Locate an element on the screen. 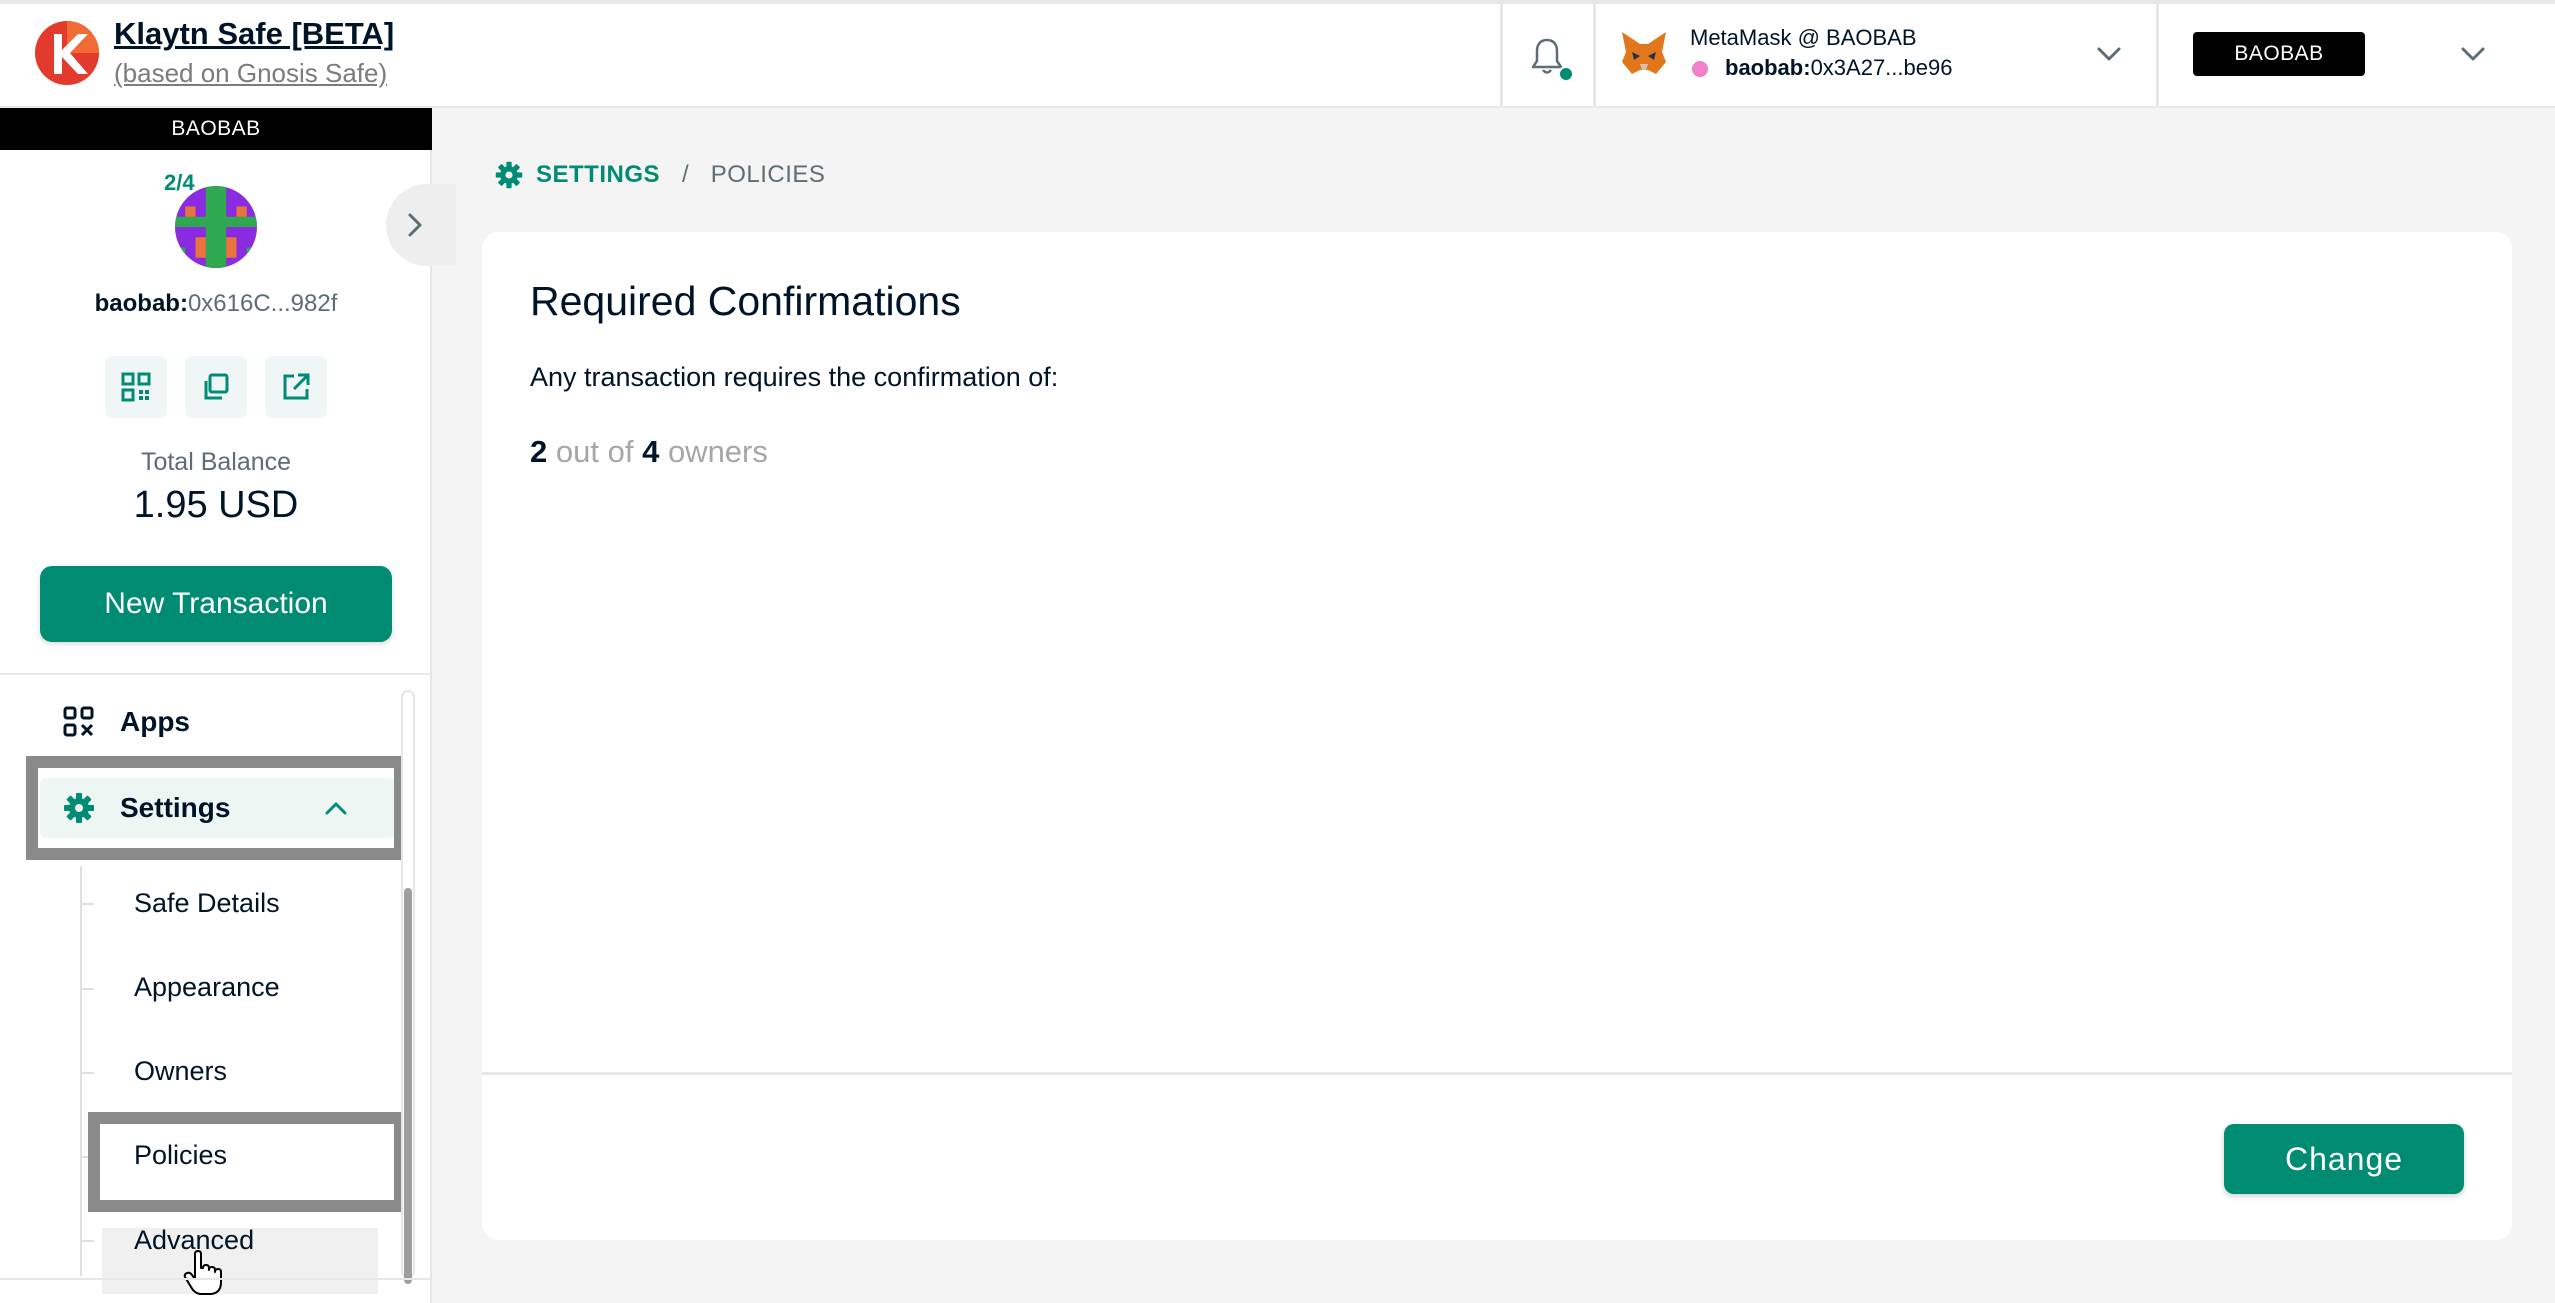 The height and width of the screenshot is (1303, 2555). qr-code-icon is located at coordinates (136, 387).